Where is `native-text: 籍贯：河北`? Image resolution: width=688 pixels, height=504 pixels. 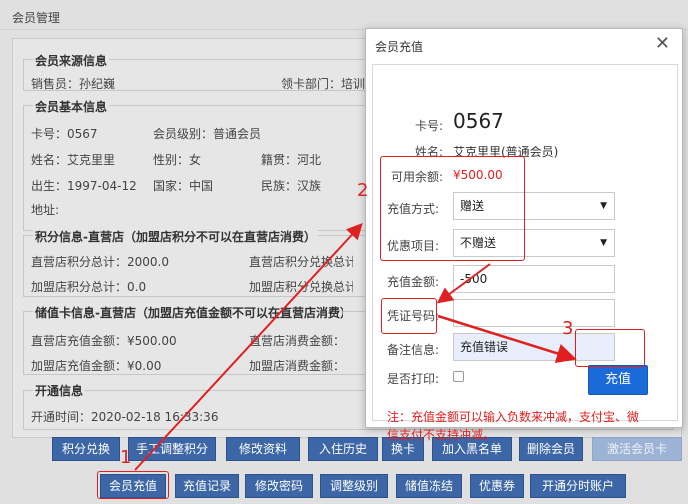
native-text: 籍贯：河北 is located at coordinates (291, 160).